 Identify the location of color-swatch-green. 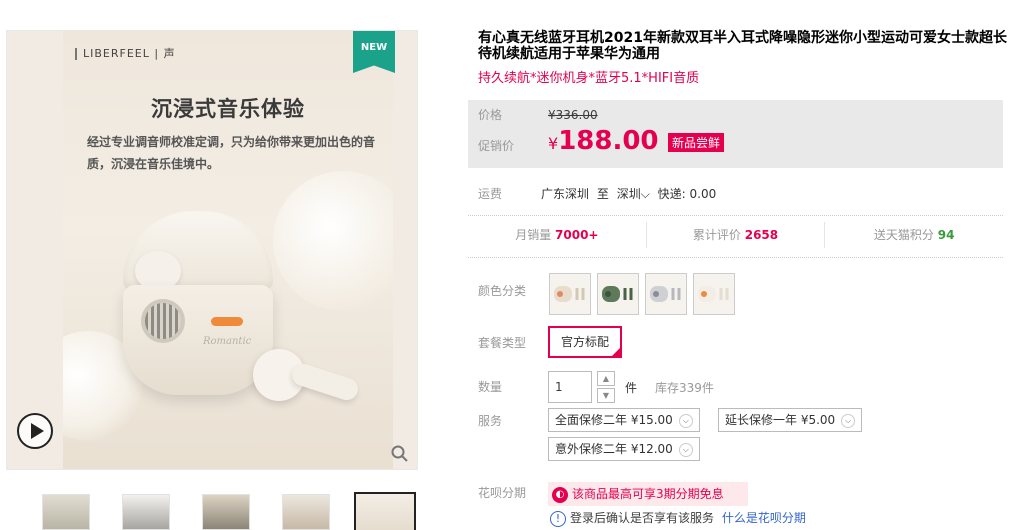
(618, 294).